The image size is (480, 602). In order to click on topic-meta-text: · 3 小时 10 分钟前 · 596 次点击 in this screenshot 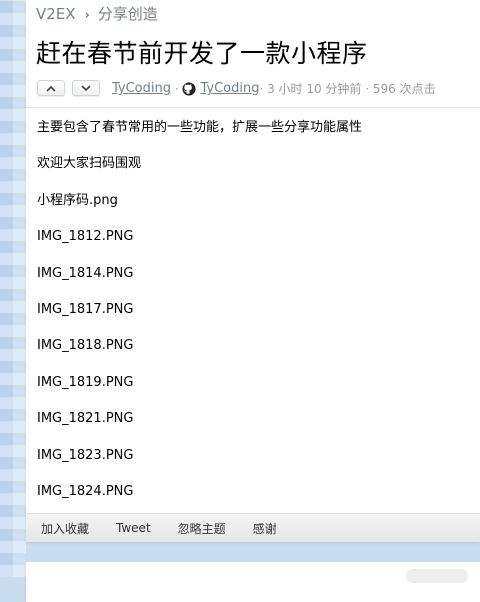, I will do `click(347, 89)`.